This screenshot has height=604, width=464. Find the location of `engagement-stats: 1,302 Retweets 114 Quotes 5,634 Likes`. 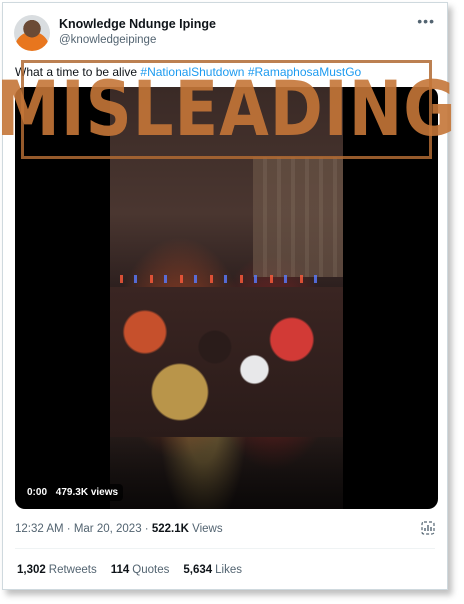

engagement-stats: 1,302 Retweets 114 Quotes 5,634 Likes is located at coordinates (129, 570).